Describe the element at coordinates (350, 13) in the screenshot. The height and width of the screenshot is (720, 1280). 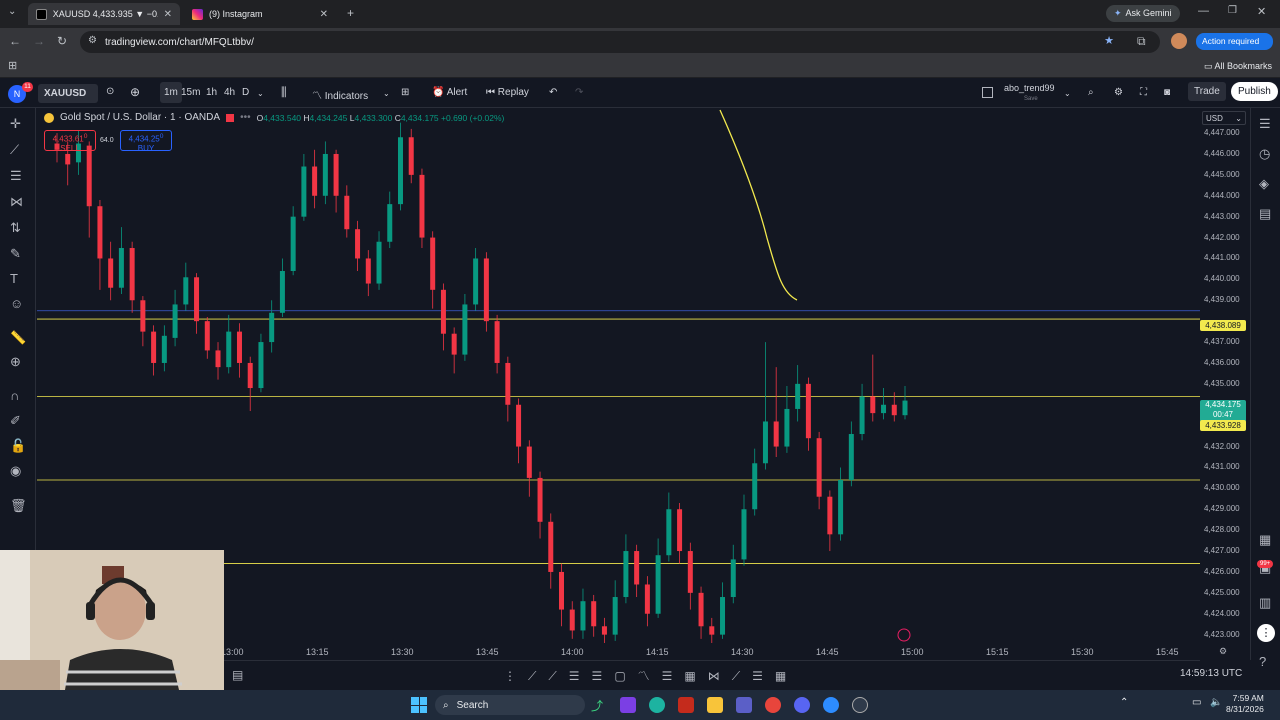
I see `new-tab-button: +` at that location.